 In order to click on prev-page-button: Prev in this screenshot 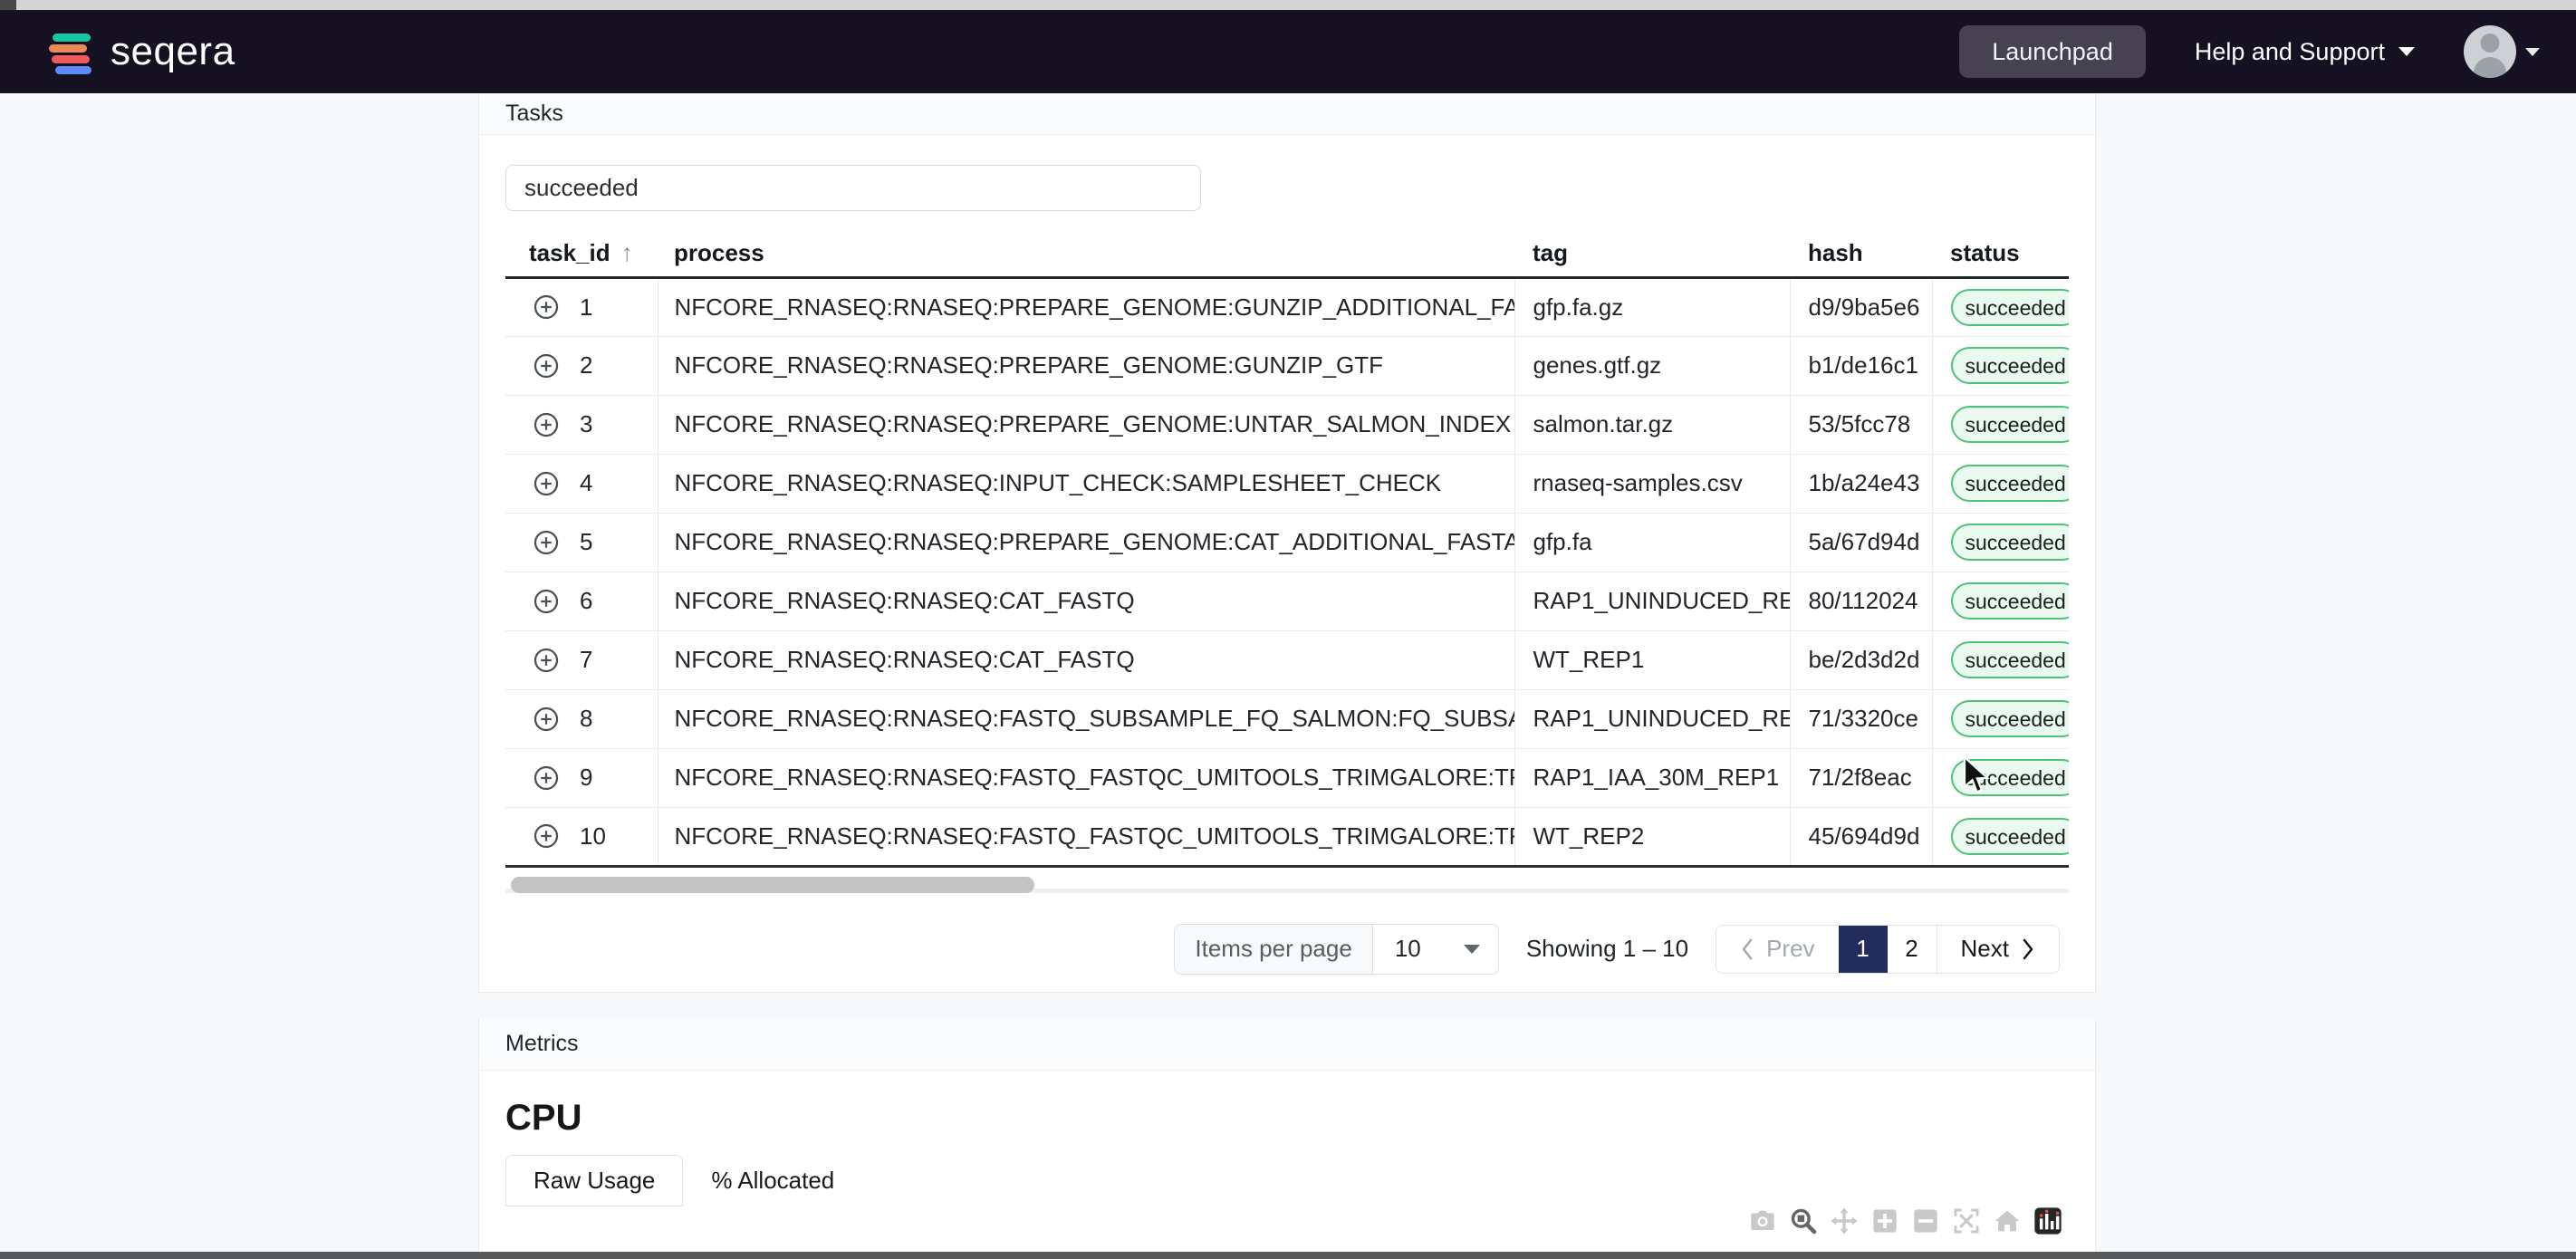, I will do `click(1777, 949)`.